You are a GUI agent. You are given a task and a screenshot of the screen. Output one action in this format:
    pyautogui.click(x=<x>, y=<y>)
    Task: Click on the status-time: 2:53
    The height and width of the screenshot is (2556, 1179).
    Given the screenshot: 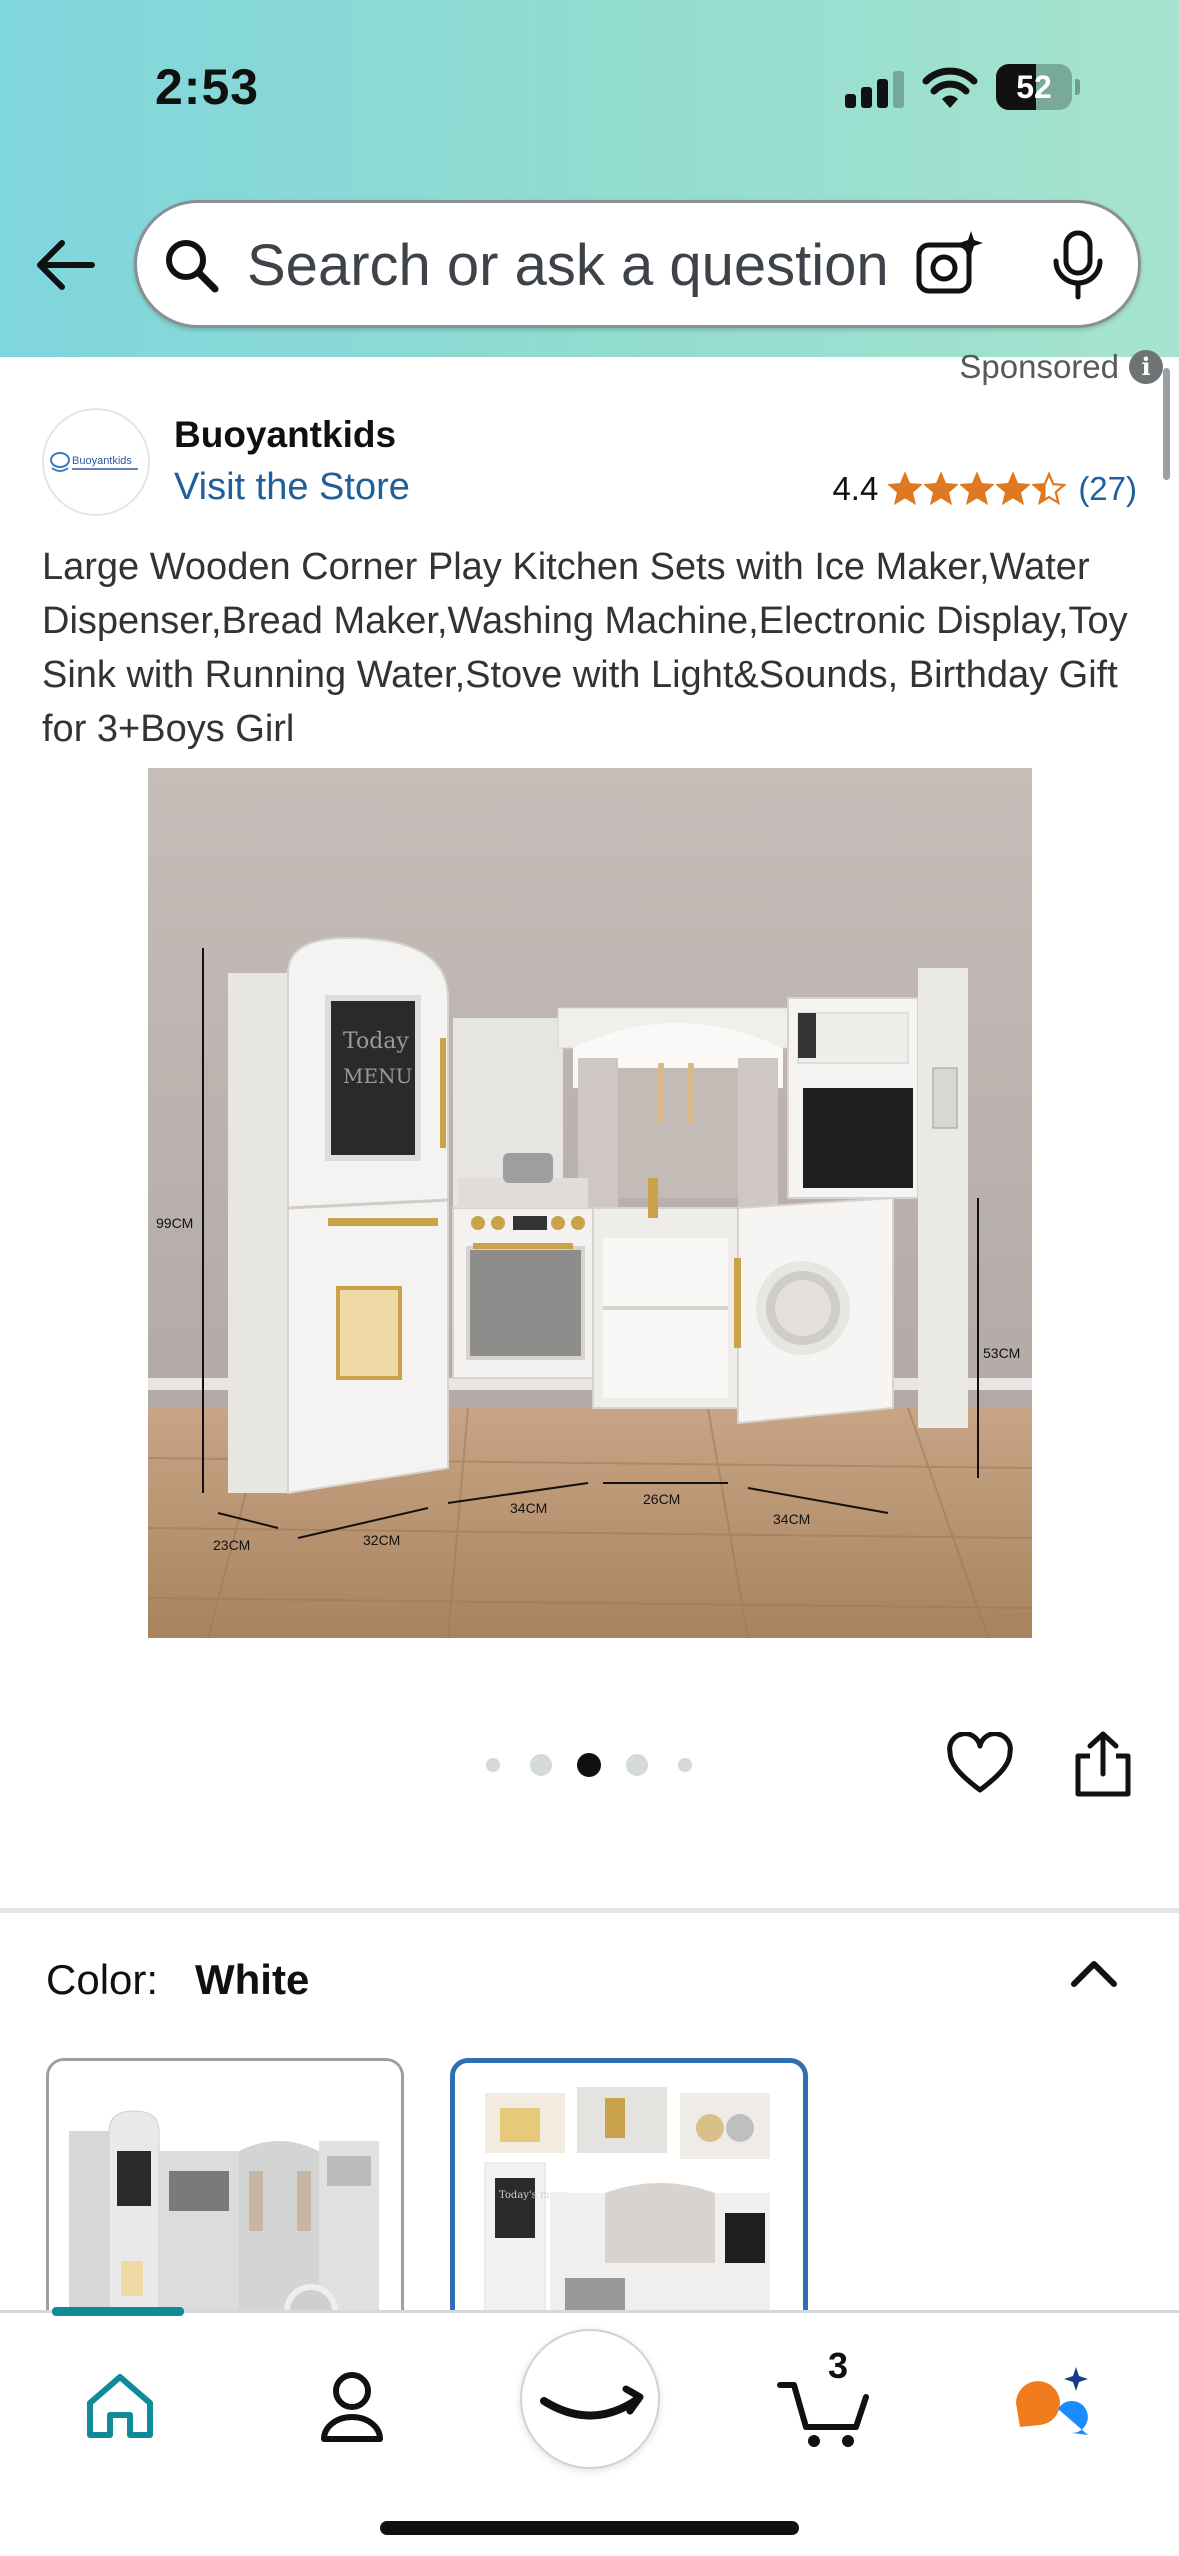 What is the action you would take?
    pyautogui.click(x=207, y=87)
    